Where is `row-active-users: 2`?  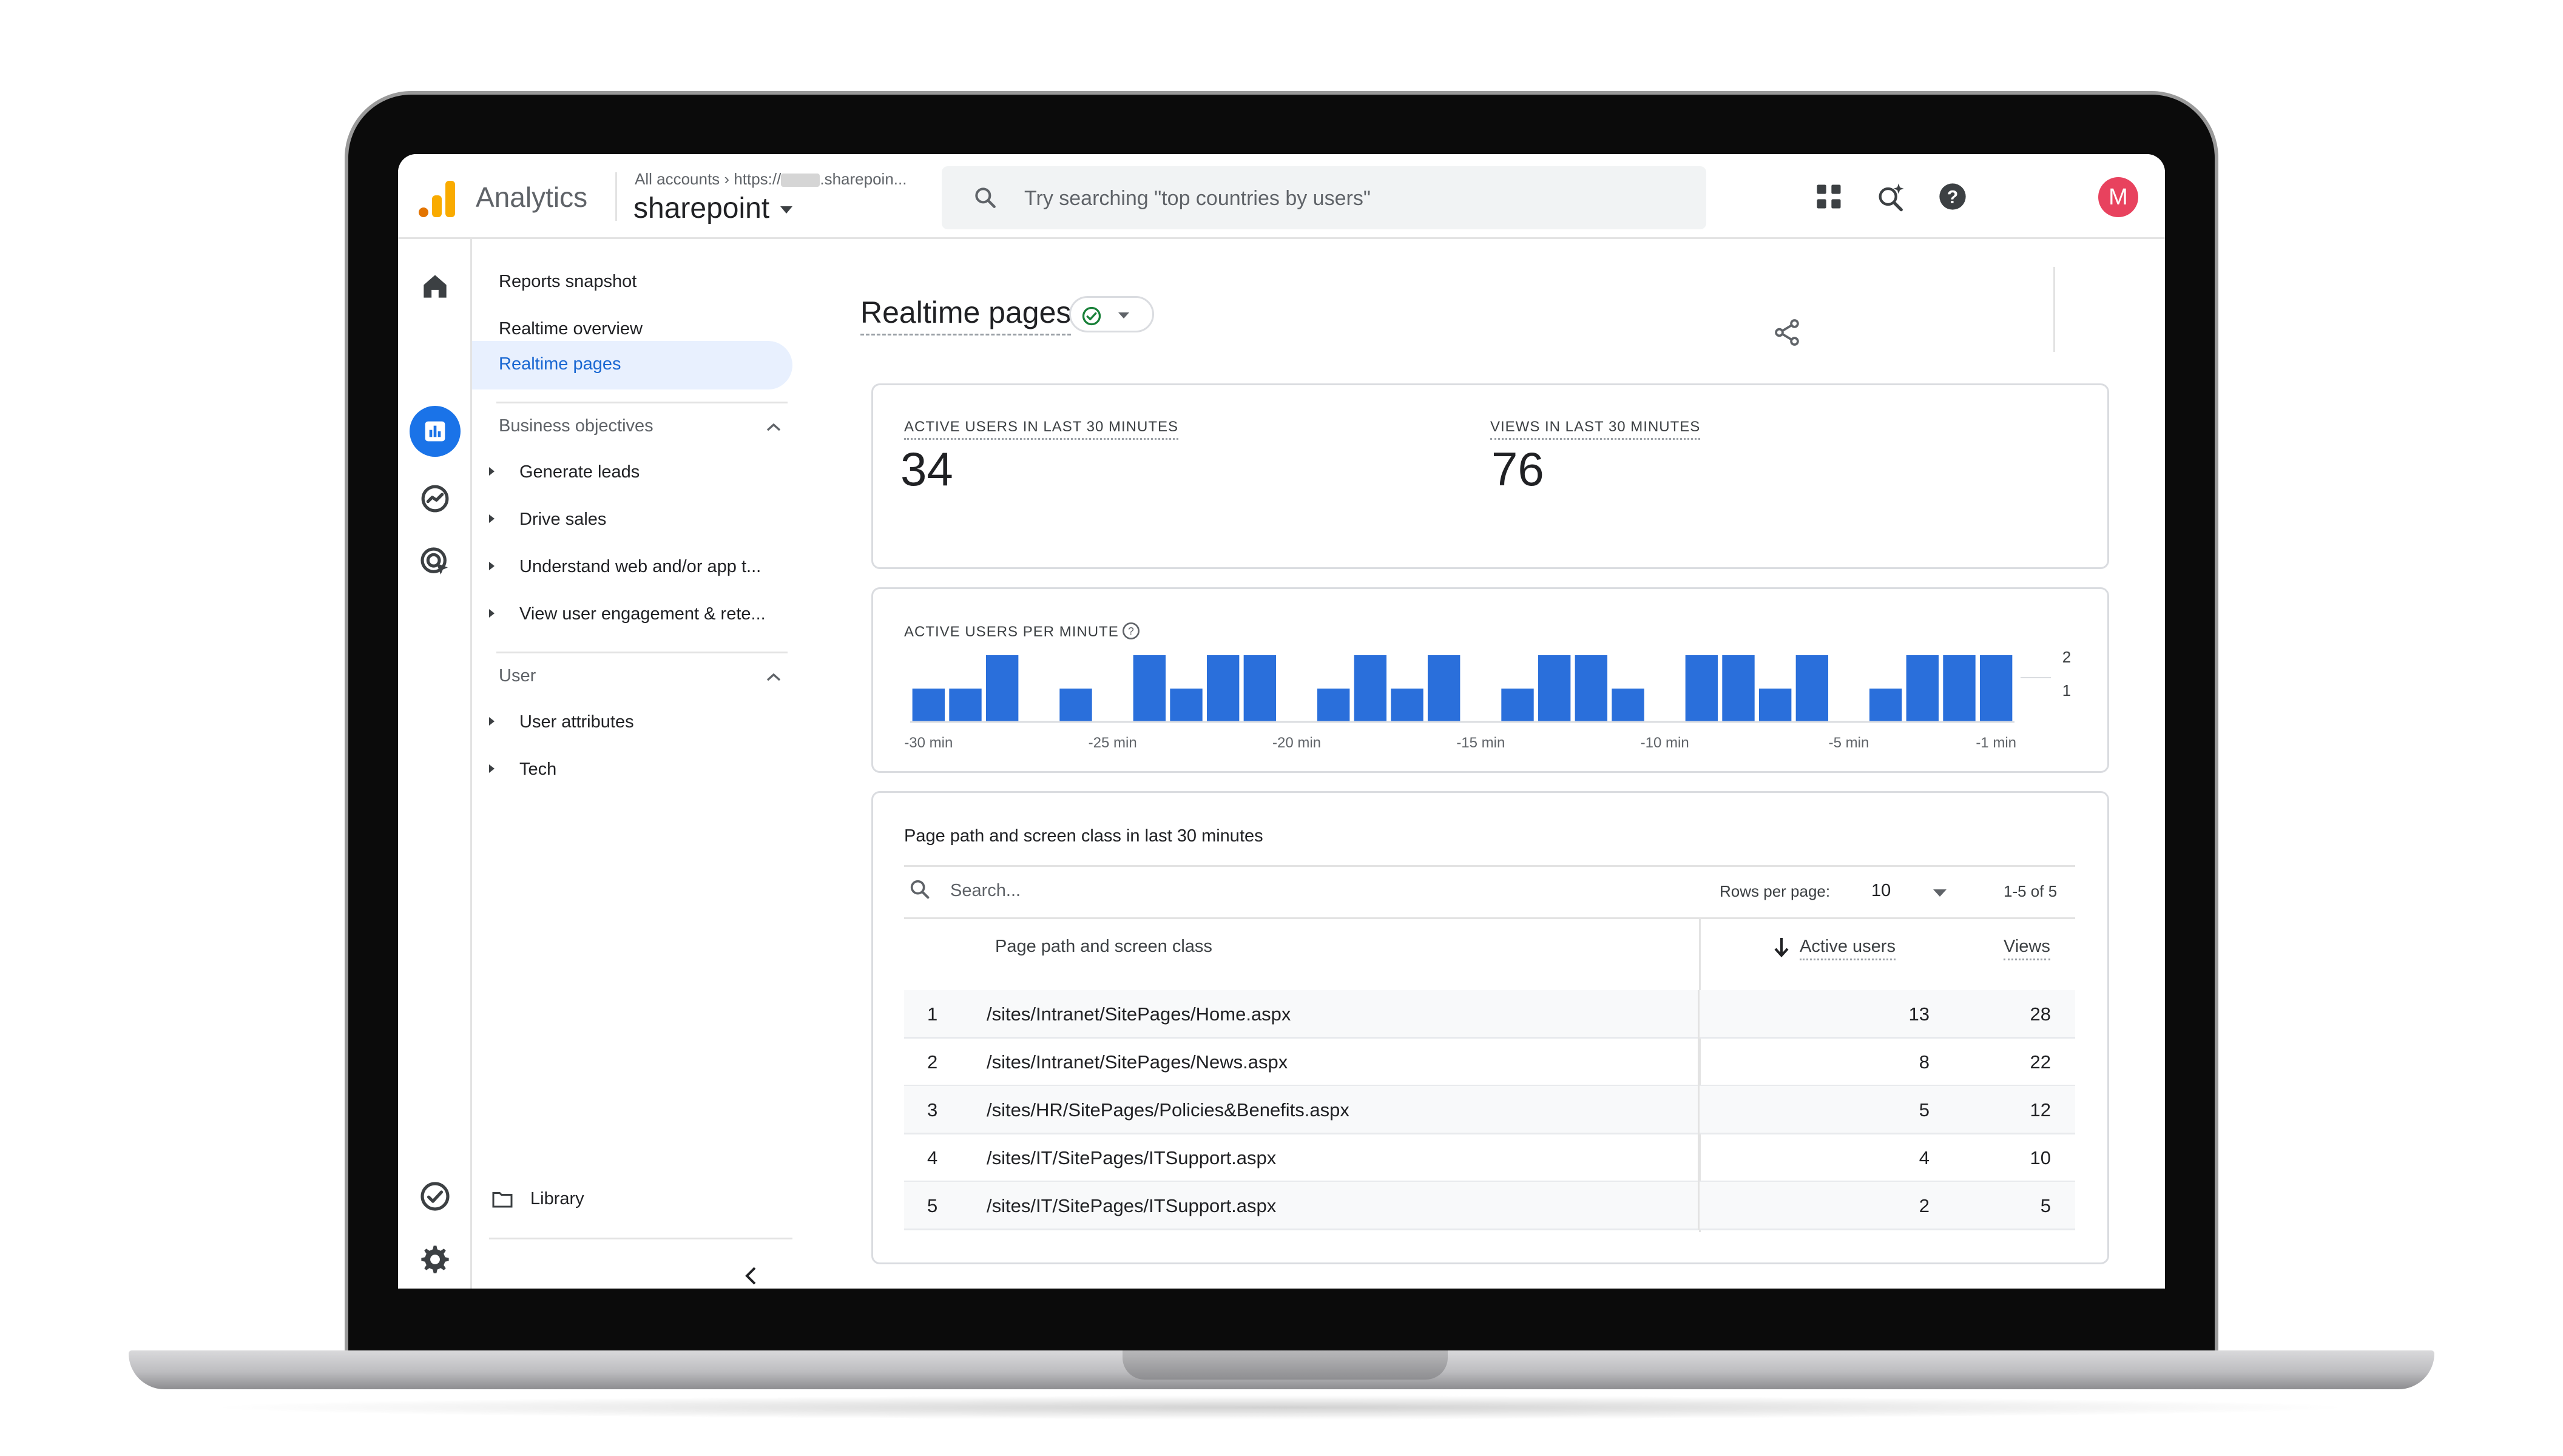 row-active-users: 2 is located at coordinates (1925, 1205).